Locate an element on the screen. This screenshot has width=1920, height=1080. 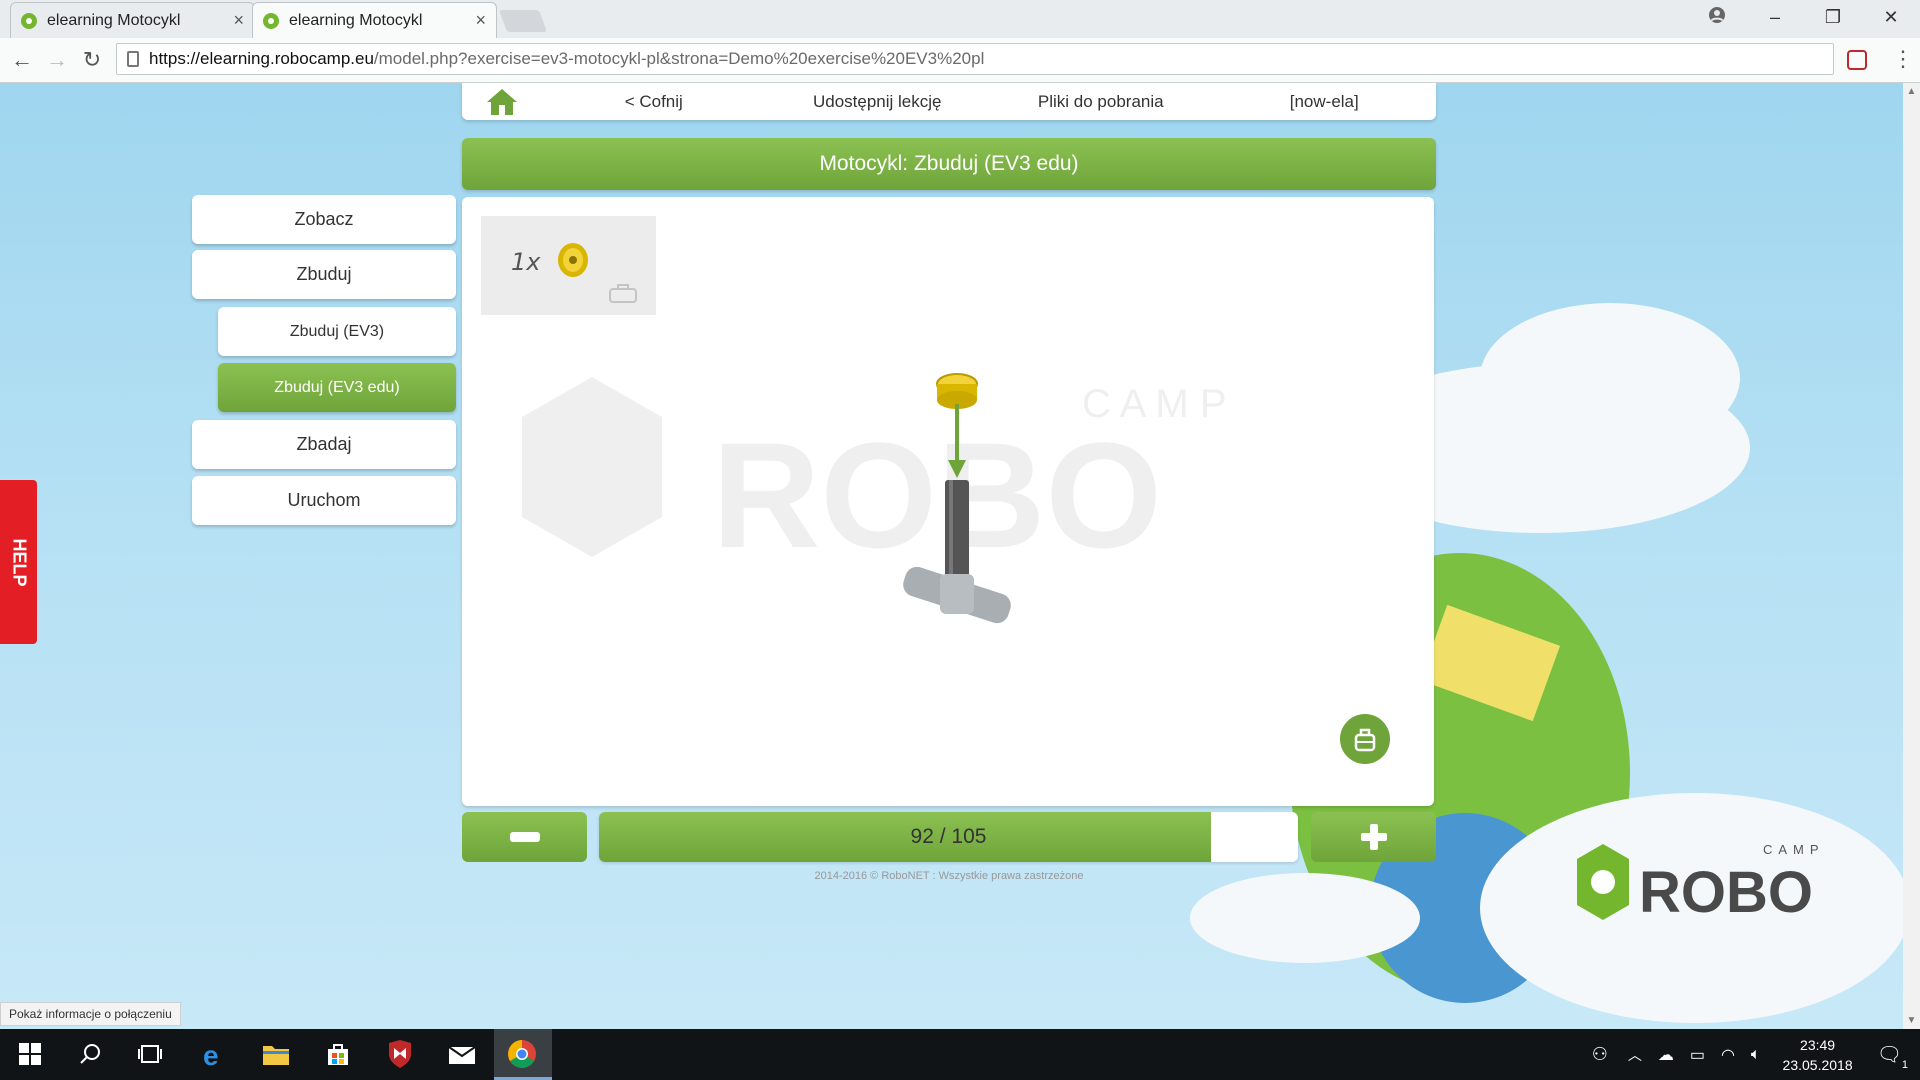
clock-time: 23:49 is located at coordinates (1818, 1044).